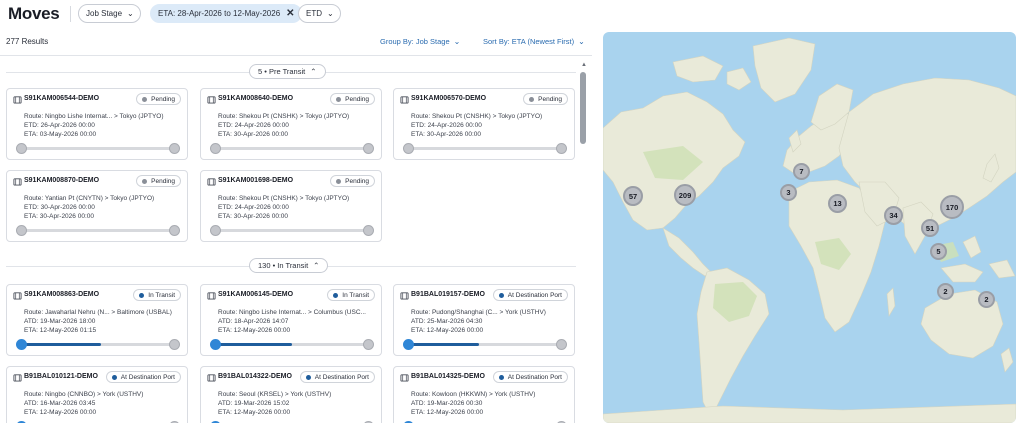 The height and width of the screenshot is (423, 1024). What do you see at coordinates (314, 13) in the screenshot?
I see `etd-filter-label: ETD` at bounding box center [314, 13].